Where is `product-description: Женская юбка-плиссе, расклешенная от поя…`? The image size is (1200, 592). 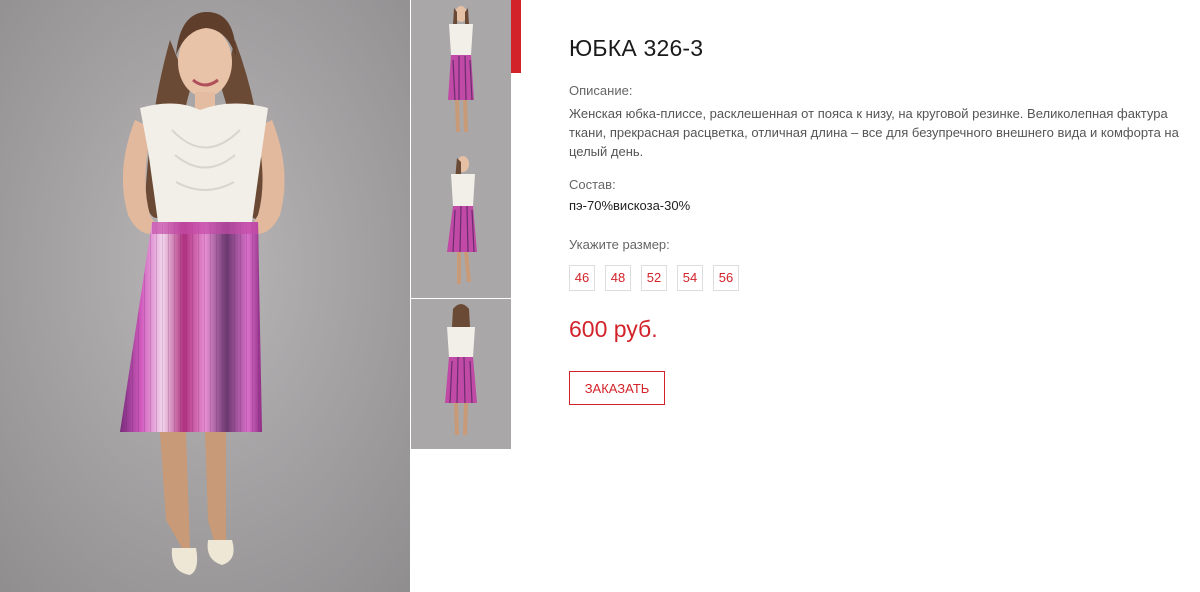
product-description: Женская юбка-плиссе, расклешенная от поя… is located at coordinates (874, 132).